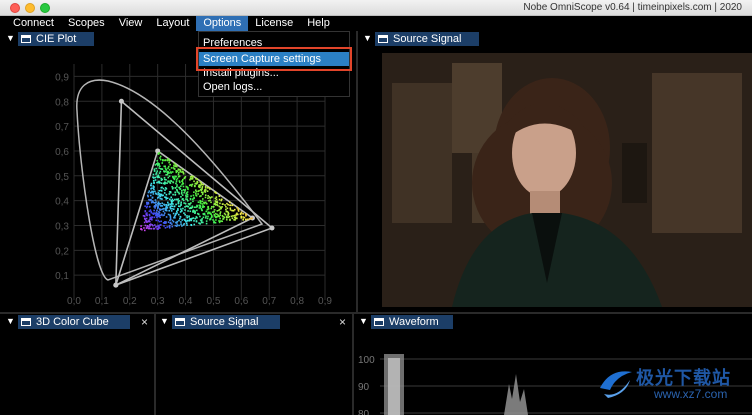 The height and width of the screenshot is (415, 752). I want to click on y-tick-label: 0,2, so click(62, 251).